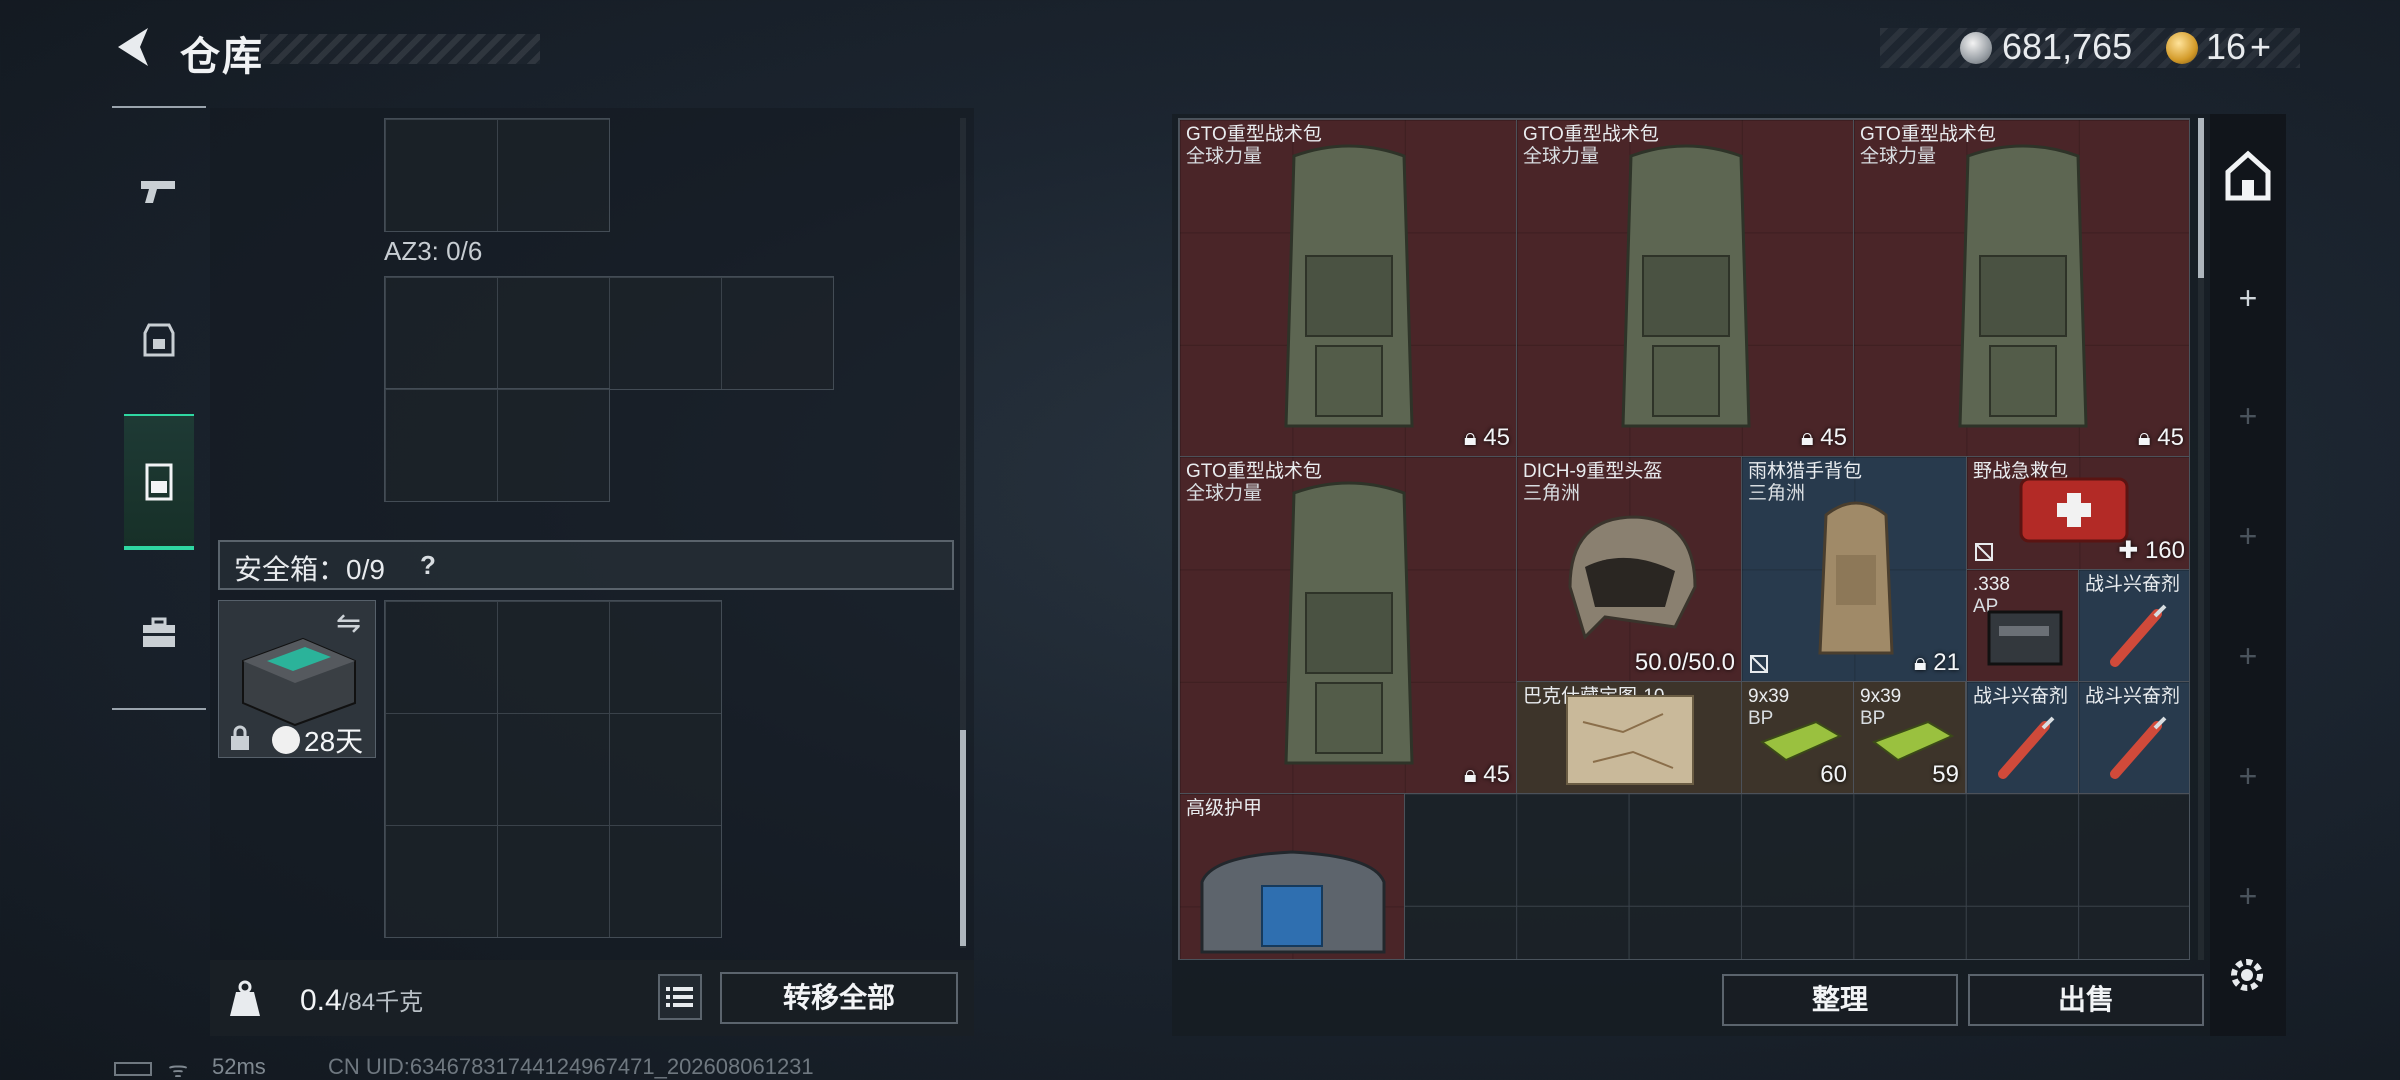 This screenshot has width=2400, height=1080. Describe the element at coordinates (2247, 975) in the screenshot. I see `gear-icon` at that location.